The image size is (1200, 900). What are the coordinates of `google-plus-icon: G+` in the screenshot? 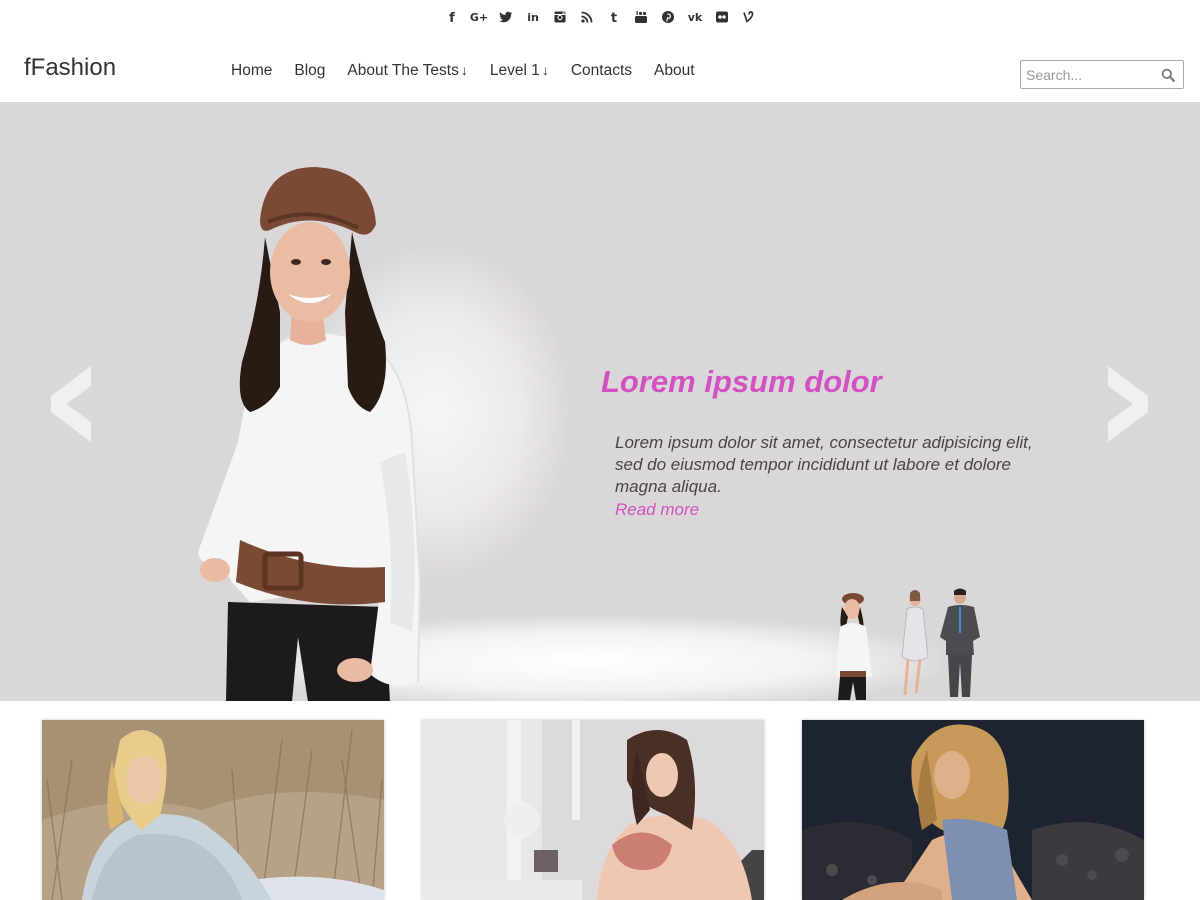 It's located at (478, 17).